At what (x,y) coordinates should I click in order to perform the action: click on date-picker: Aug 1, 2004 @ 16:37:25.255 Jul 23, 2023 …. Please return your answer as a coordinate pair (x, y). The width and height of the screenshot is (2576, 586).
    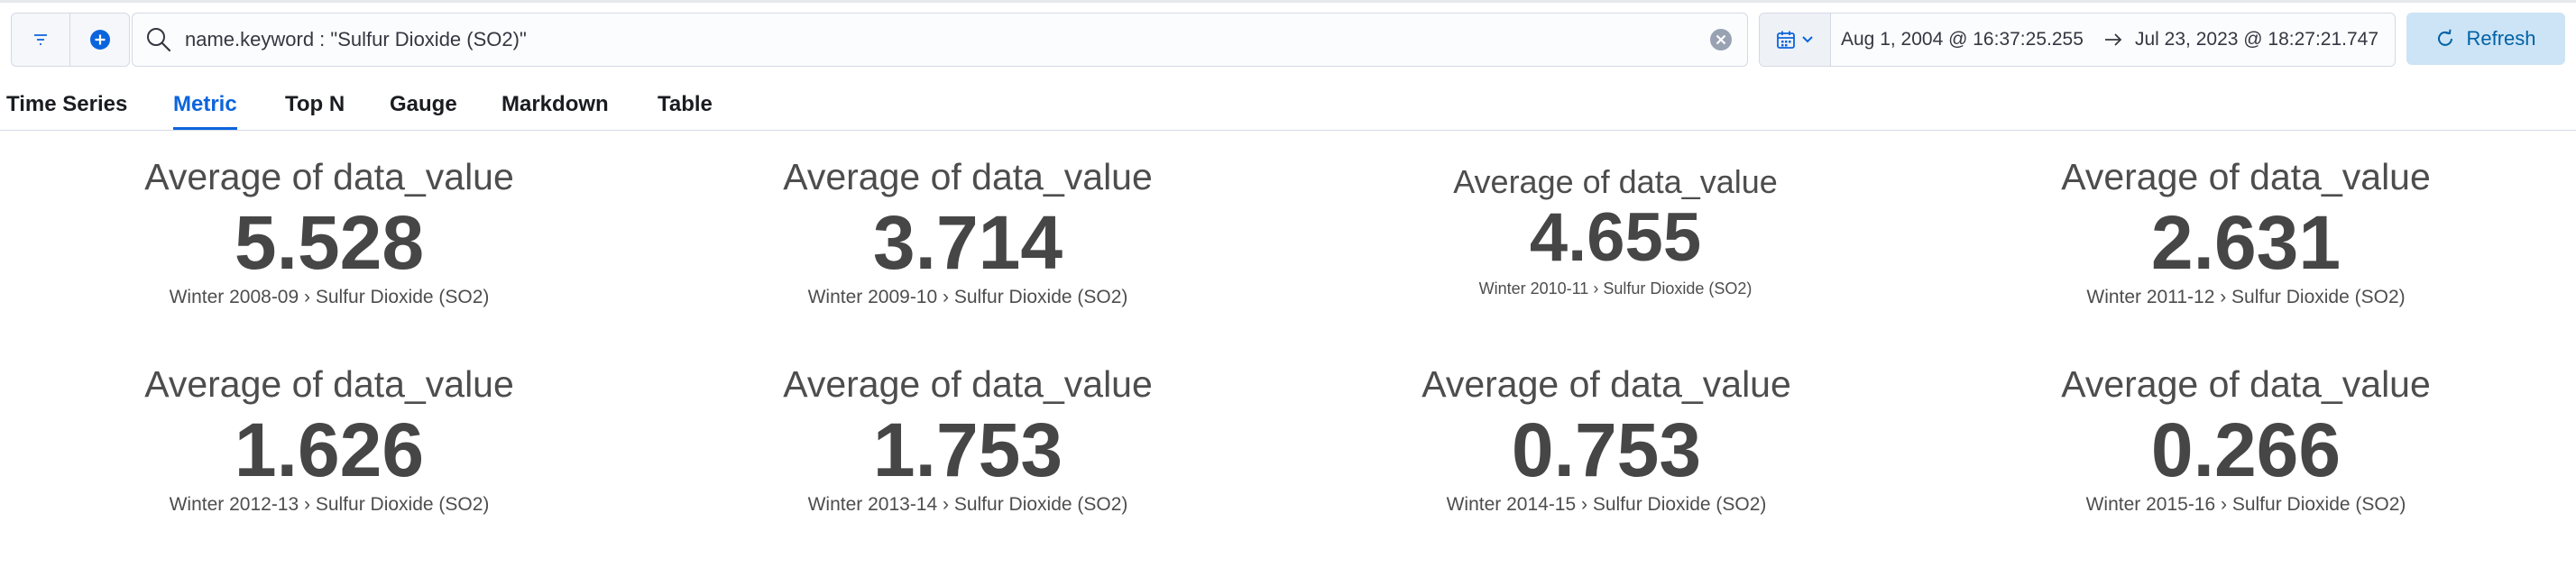
    Looking at the image, I should click on (2077, 40).